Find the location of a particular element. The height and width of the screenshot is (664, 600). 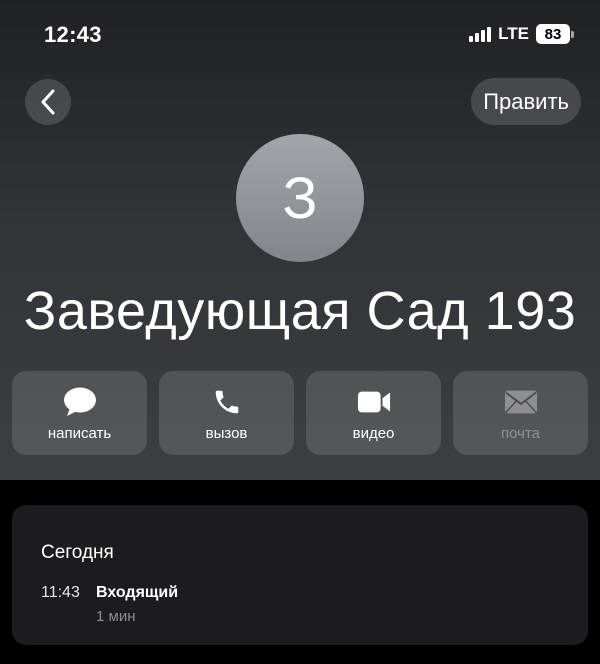

mail-icon is located at coordinates (521, 402).